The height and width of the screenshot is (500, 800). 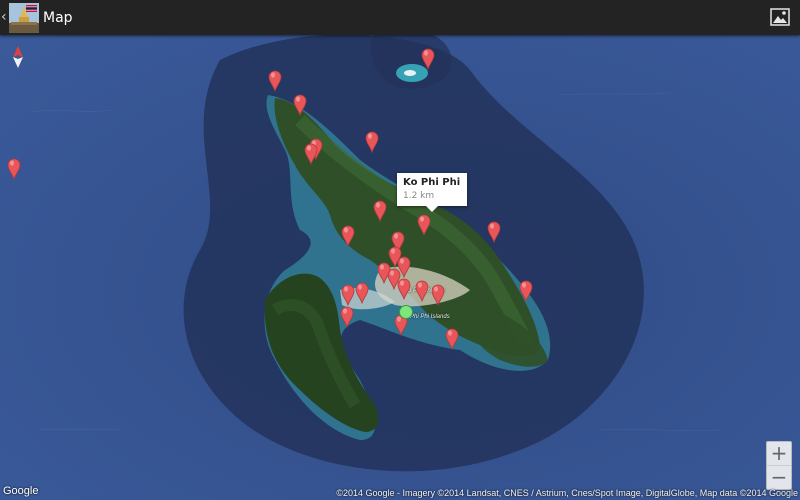 I want to click on app-title: Map, so click(x=58, y=17).